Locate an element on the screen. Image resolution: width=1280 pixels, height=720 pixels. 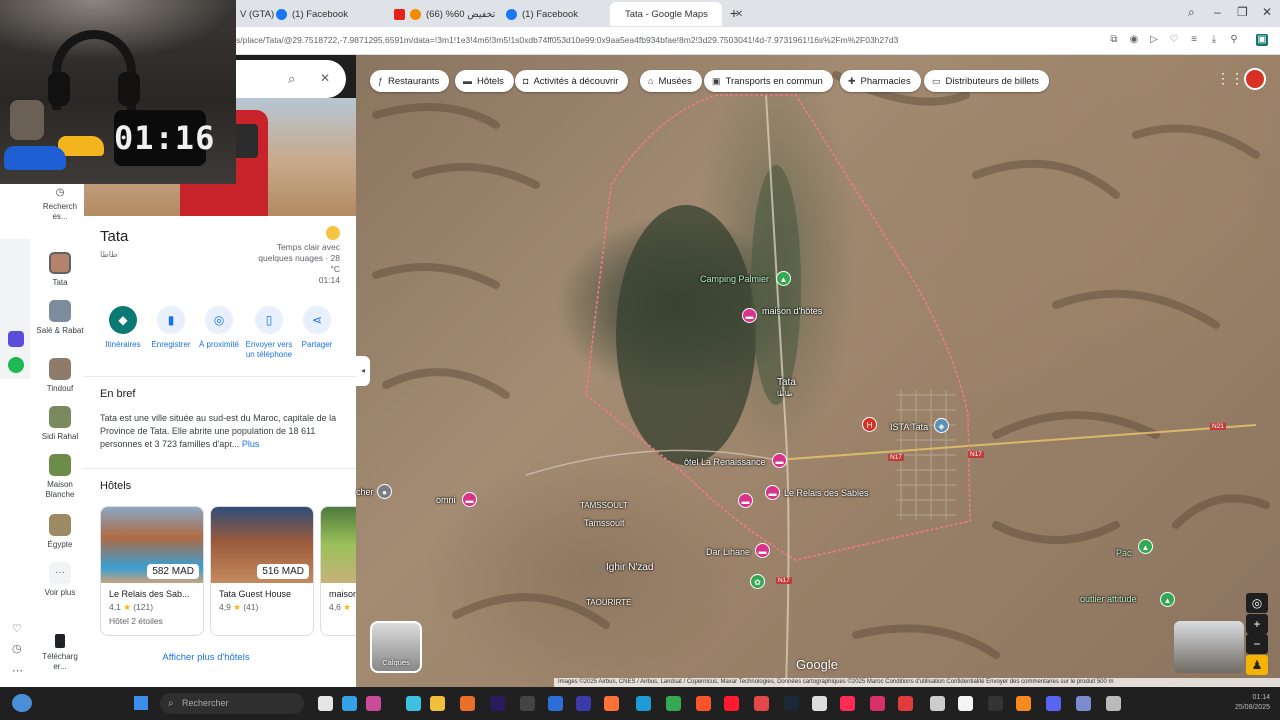
rail-sale-rabat: Salé & Rabat is located at coordinates (60, 318).